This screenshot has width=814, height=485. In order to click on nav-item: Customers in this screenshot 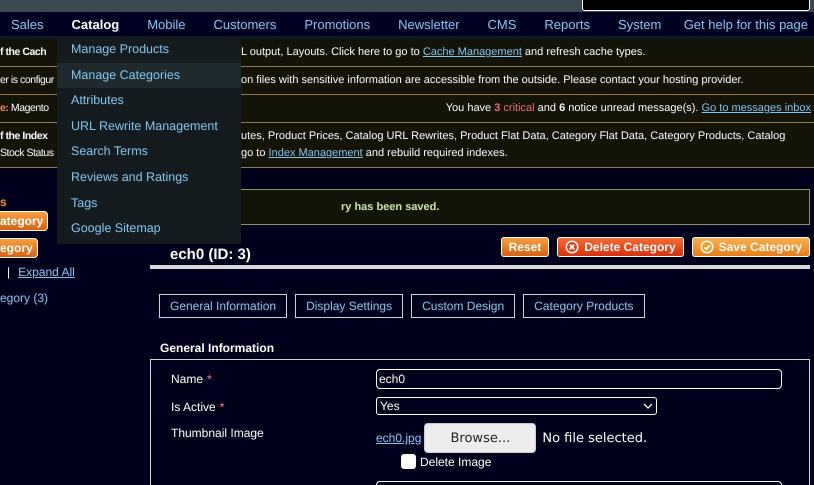, I will do `click(245, 24)`.